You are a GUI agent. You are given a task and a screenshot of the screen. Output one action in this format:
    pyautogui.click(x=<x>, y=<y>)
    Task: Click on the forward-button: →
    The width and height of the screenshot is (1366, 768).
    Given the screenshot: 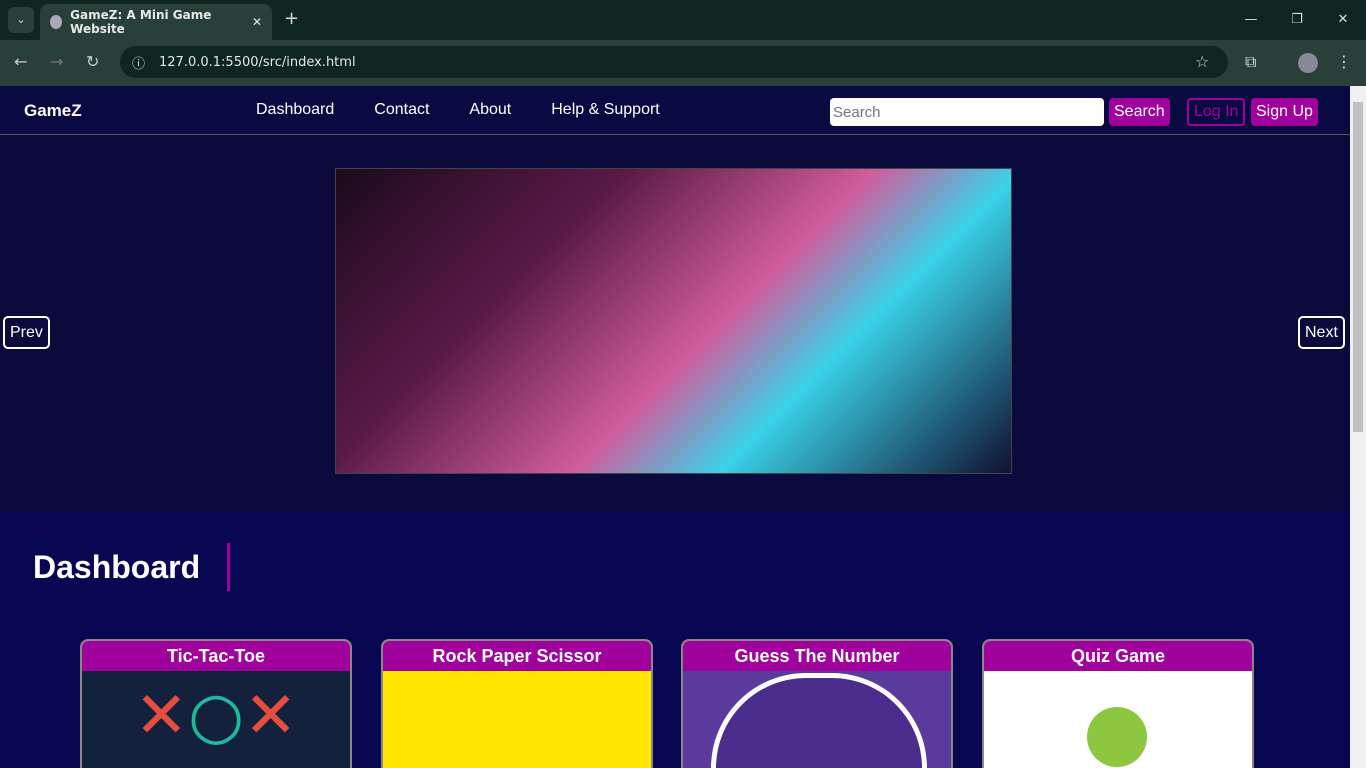 What is the action you would take?
    pyautogui.click(x=56, y=61)
    